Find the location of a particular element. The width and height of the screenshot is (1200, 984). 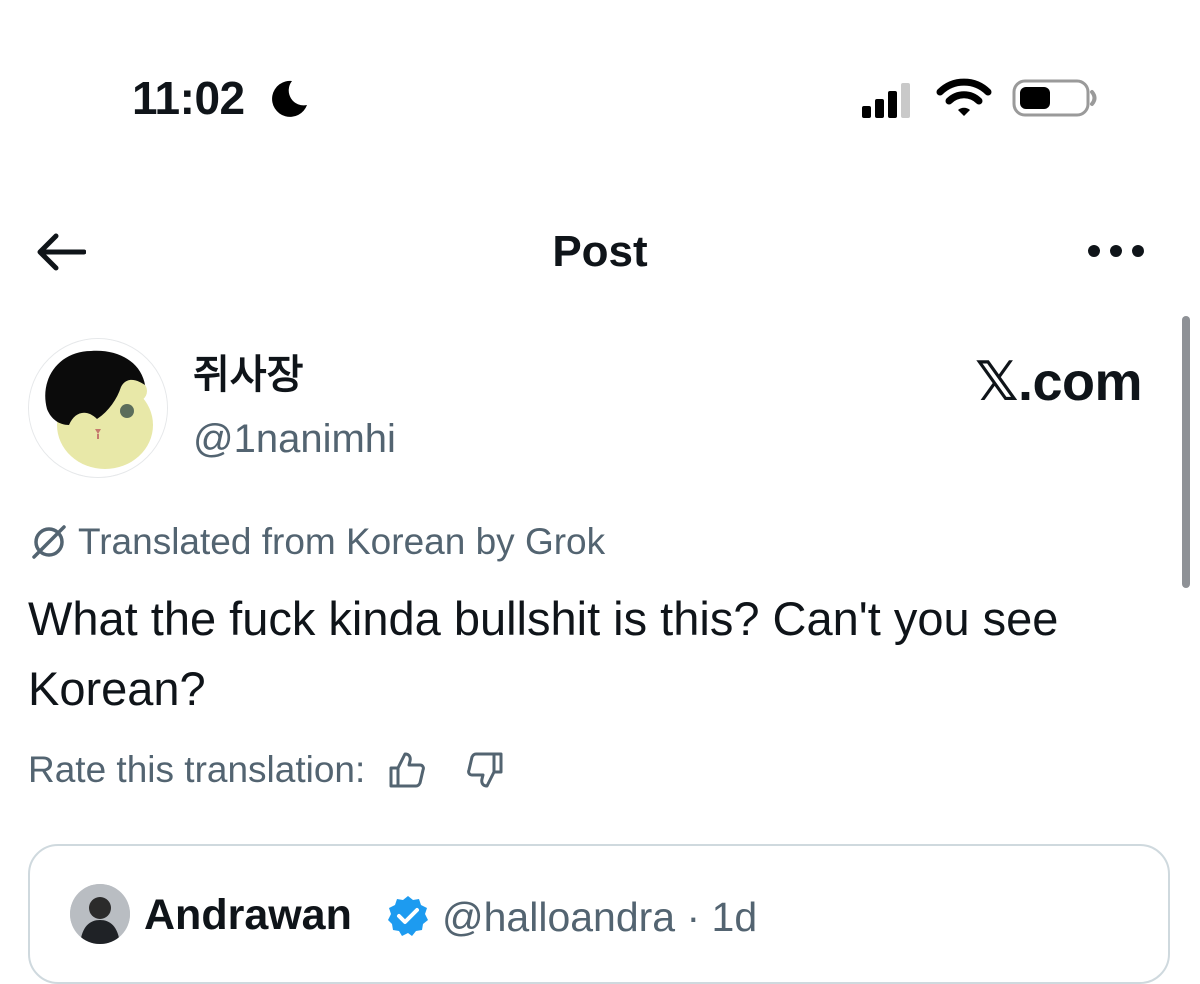

verified-badge-icon is located at coordinates (408, 916).